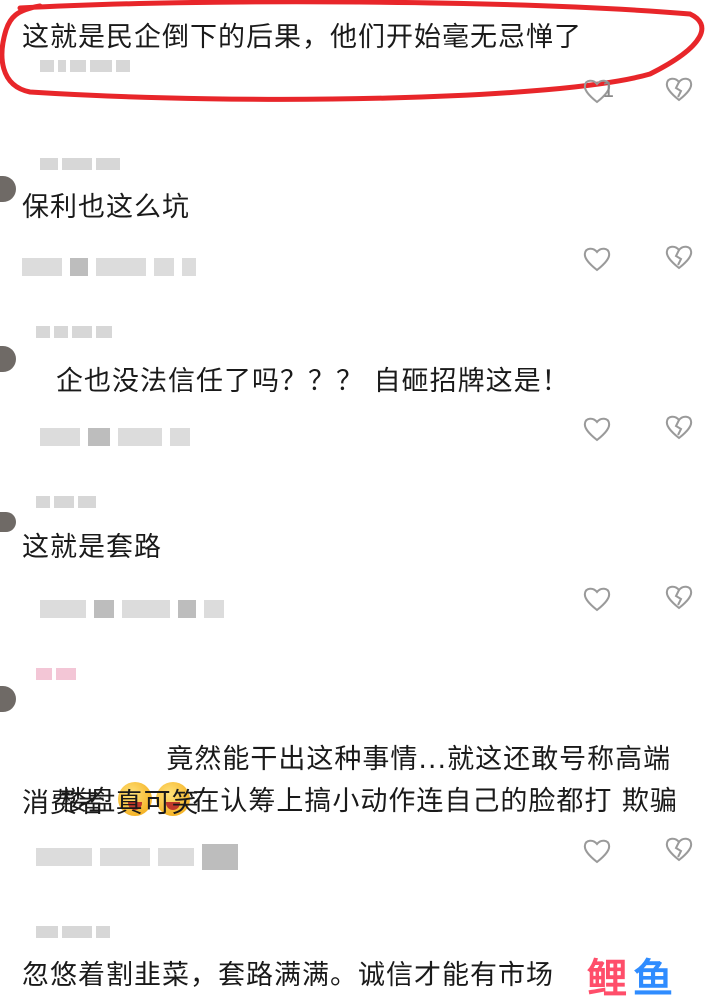  Describe the element at coordinates (92, 547) in the screenshot. I see `comment-text: 这就是套路` at that location.